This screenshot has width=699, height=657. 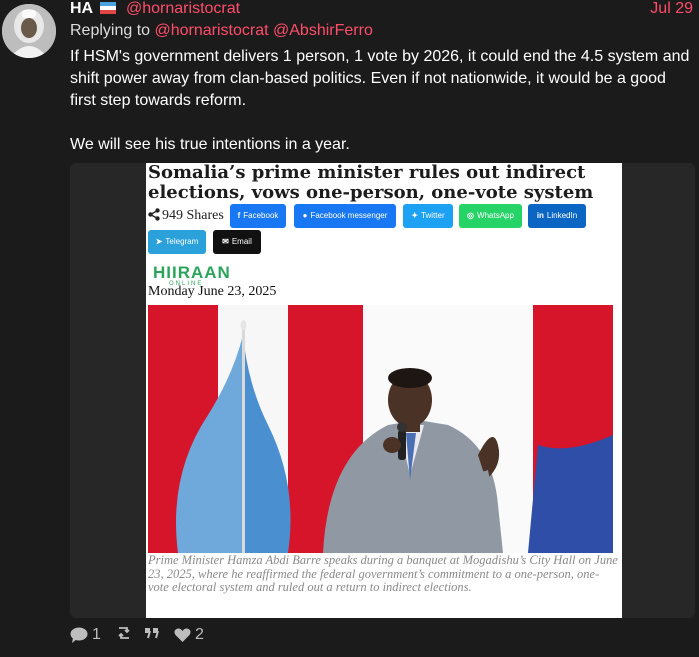 What do you see at coordinates (182, 635) in the screenshot?
I see `heart-icon` at bounding box center [182, 635].